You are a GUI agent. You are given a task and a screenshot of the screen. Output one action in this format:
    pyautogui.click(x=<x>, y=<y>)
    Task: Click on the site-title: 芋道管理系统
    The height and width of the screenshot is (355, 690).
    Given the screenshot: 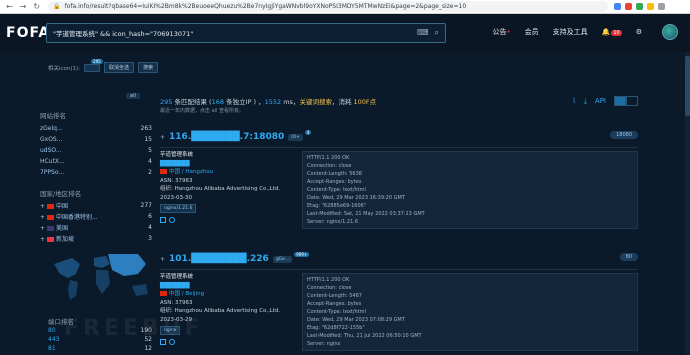 What is the action you would take?
    pyautogui.click(x=177, y=277)
    